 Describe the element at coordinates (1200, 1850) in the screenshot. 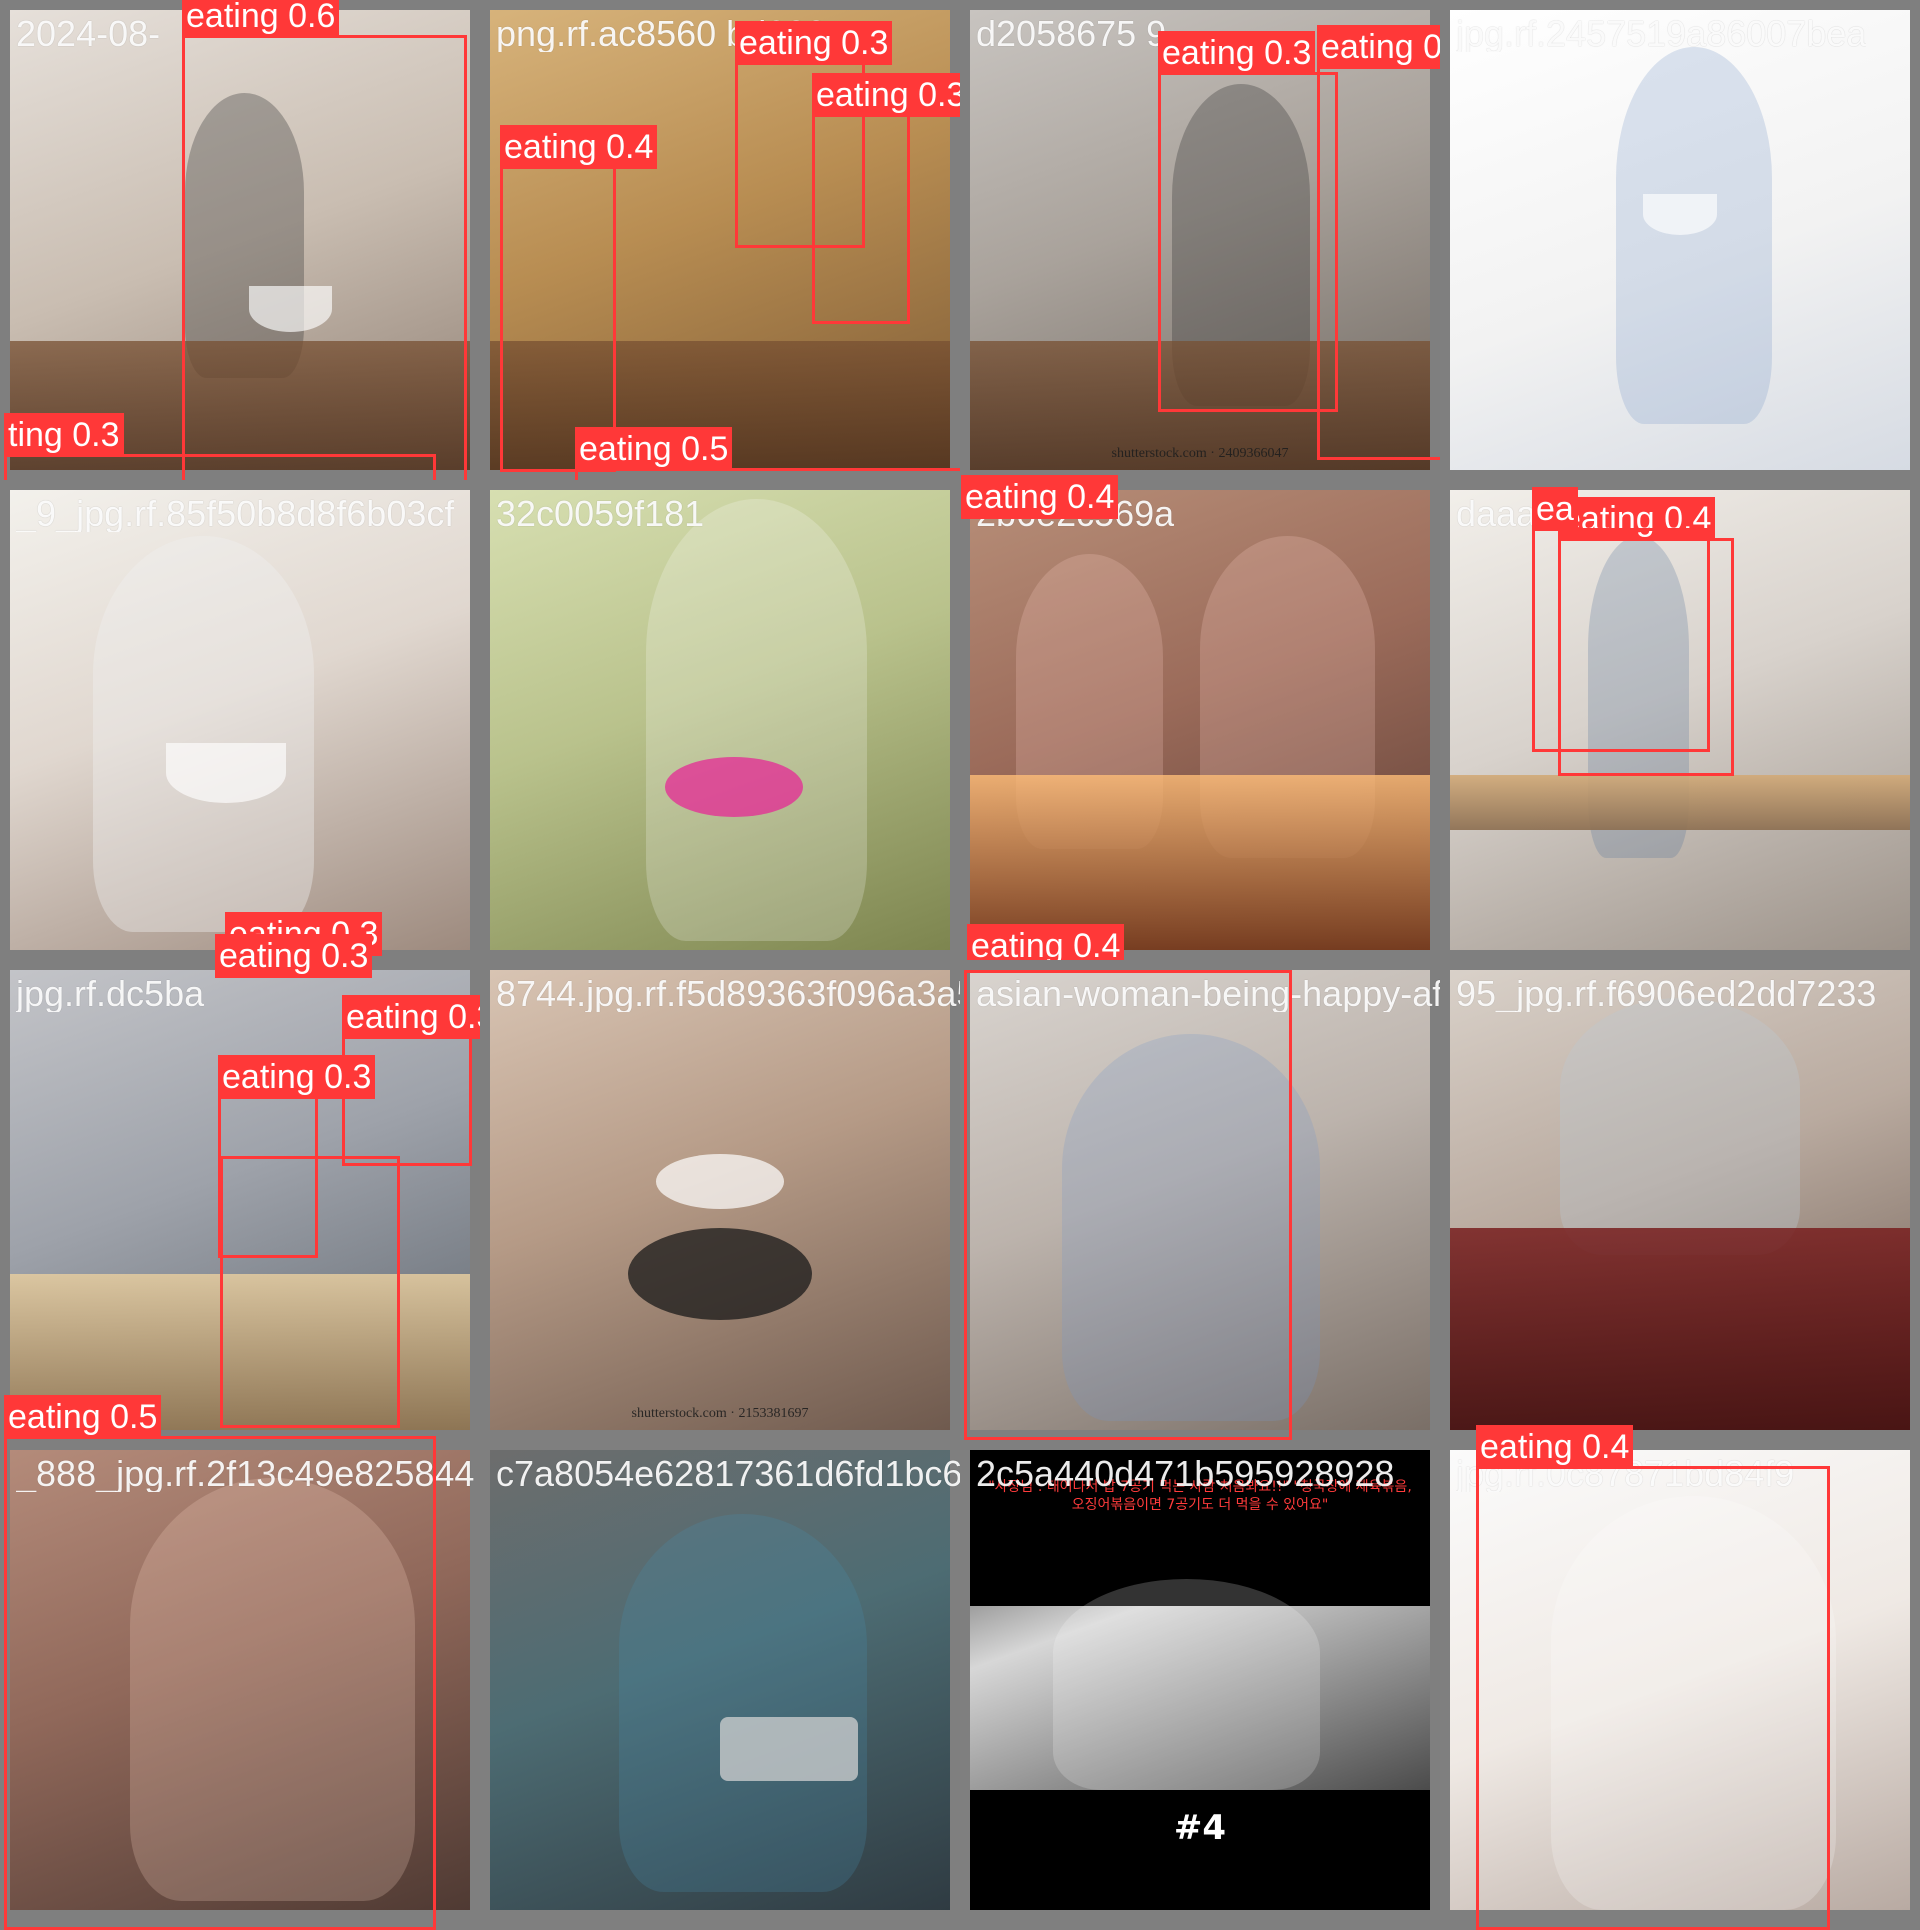

I see `footer-banner: #4` at that location.